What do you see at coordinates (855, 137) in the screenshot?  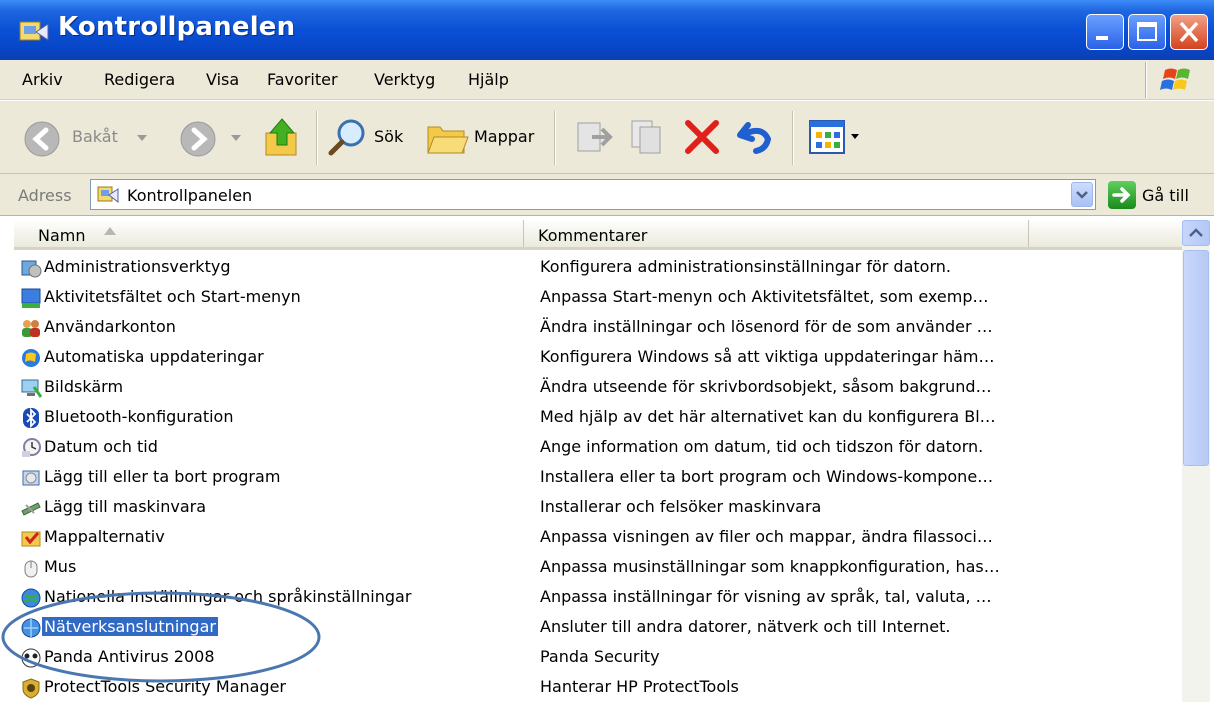 I see `views-dropdown-icon` at bounding box center [855, 137].